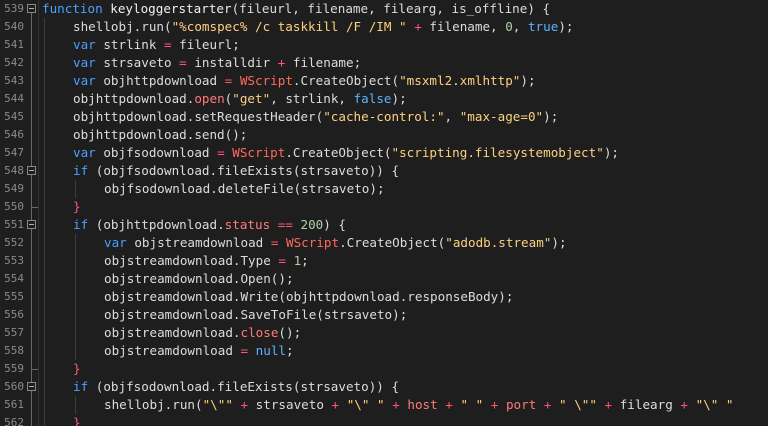 This screenshot has height=426, width=768. Describe the element at coordinates (14, 152) in the screenshot. I see `line-number: 547` at that location.